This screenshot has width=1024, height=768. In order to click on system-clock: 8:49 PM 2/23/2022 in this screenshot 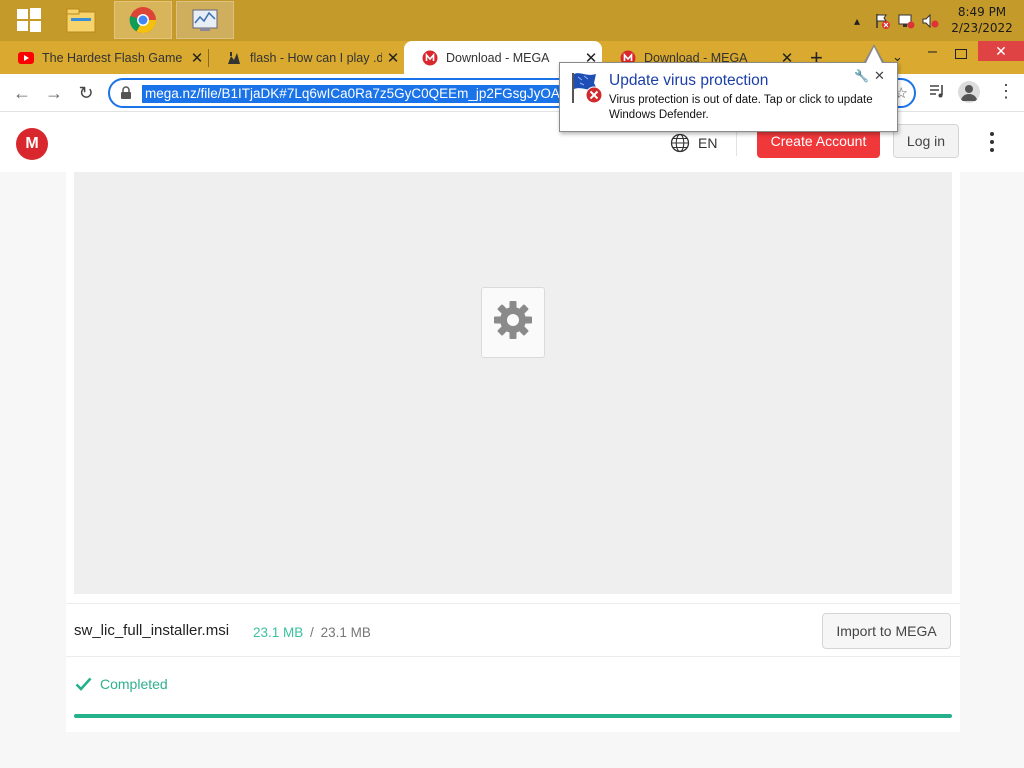, I will do `click(982, 20)`.